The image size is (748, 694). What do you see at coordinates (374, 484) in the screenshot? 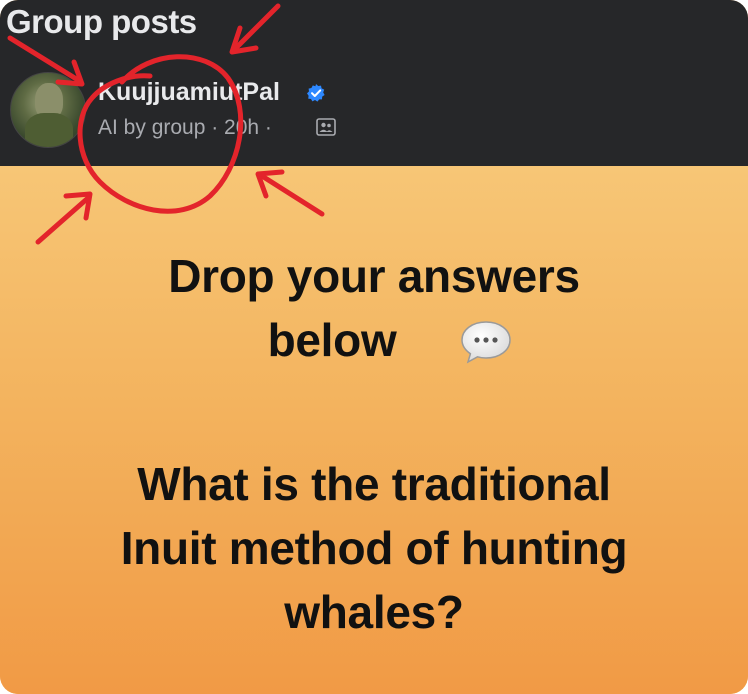
I see `question-line-1: What is the traditional` at bounding box center [374, 484].